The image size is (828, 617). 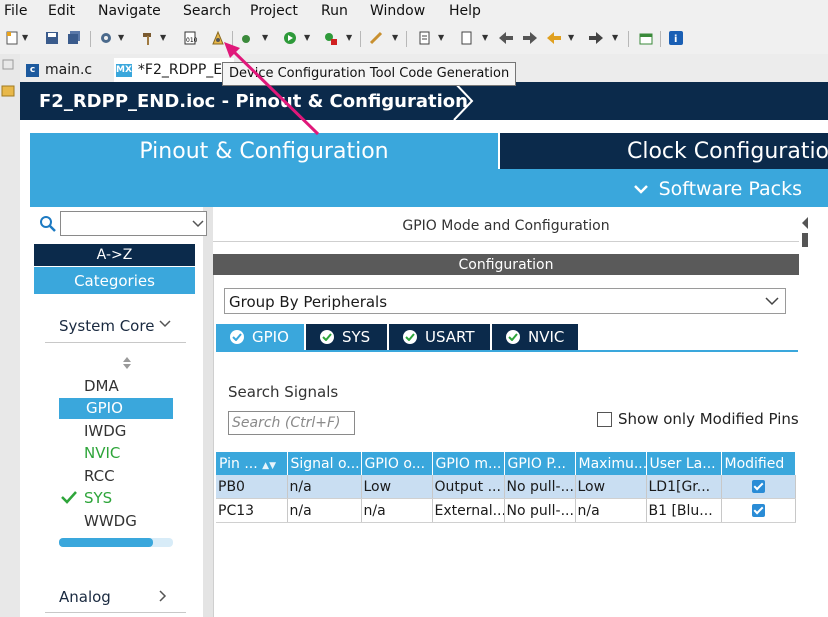 I want to click on editor-tab-ioc: MX *F2_RDPP_EN, so click(x=174, y=70).